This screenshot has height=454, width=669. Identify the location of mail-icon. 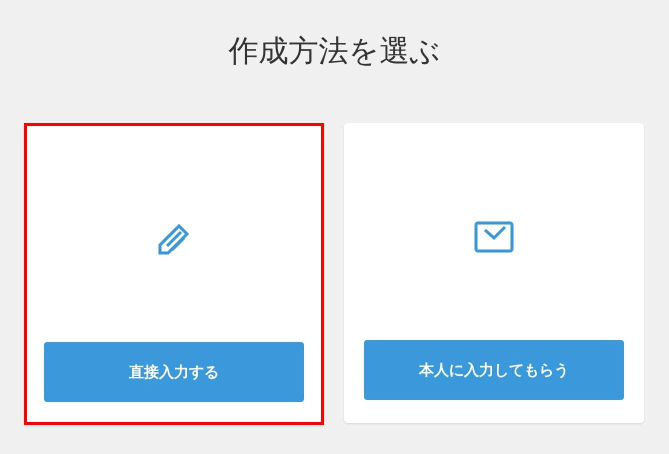
(494, 237).